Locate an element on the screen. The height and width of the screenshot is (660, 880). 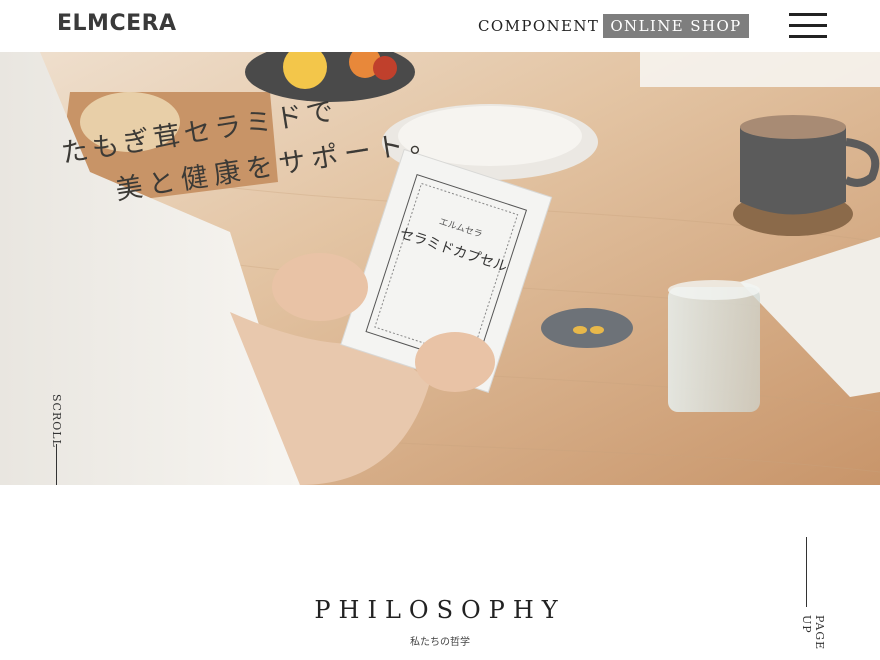
scroll-label: SCROLL is located at coordinates (56, 421).